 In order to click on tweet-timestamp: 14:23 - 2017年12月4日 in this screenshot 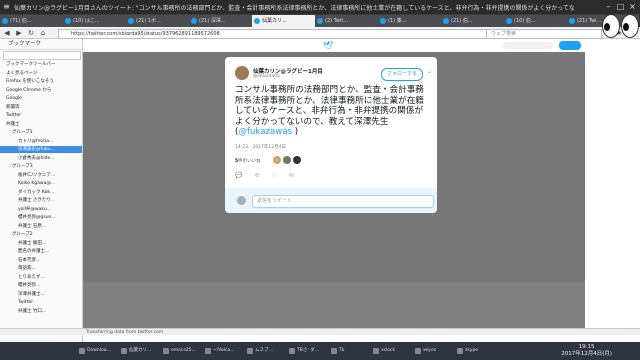, I will do `click(260, 147)`.